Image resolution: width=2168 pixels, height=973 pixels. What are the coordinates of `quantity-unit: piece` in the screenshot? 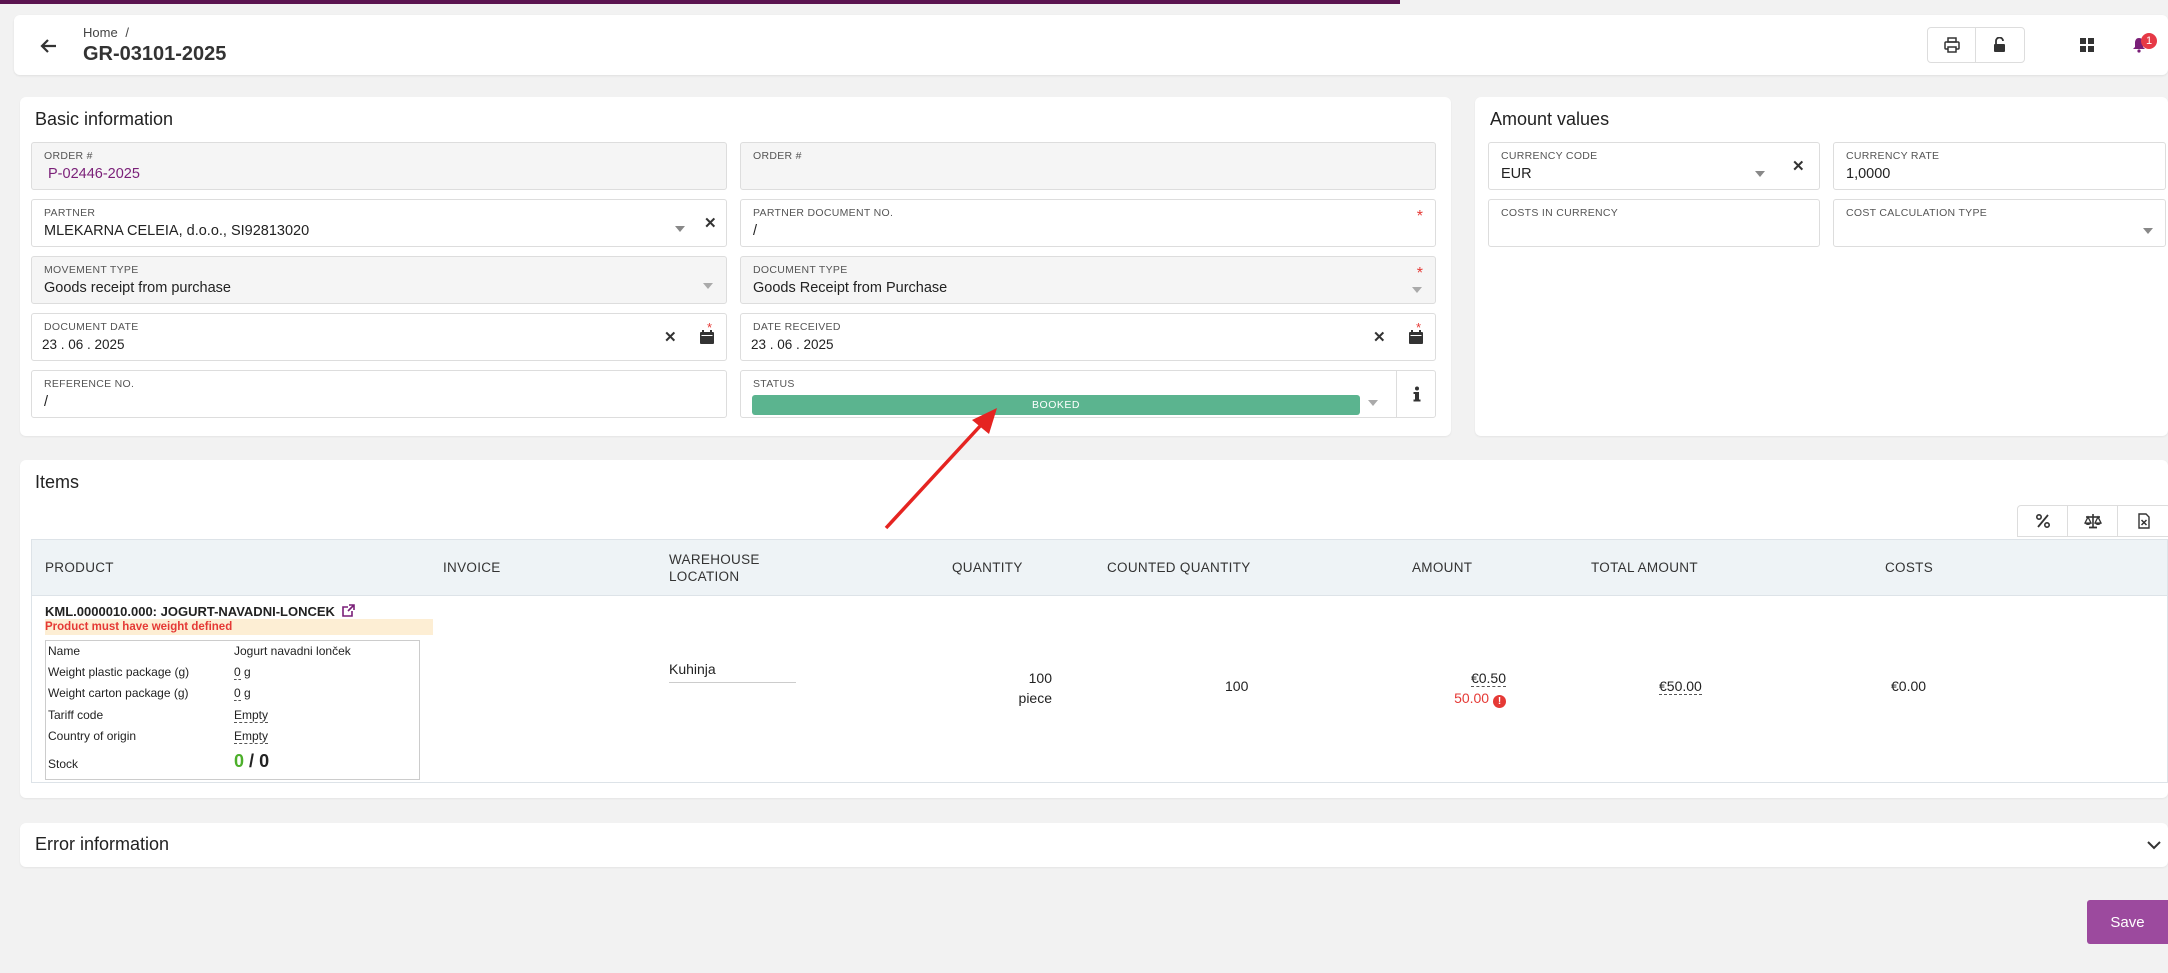 It's located at (1035, 698).